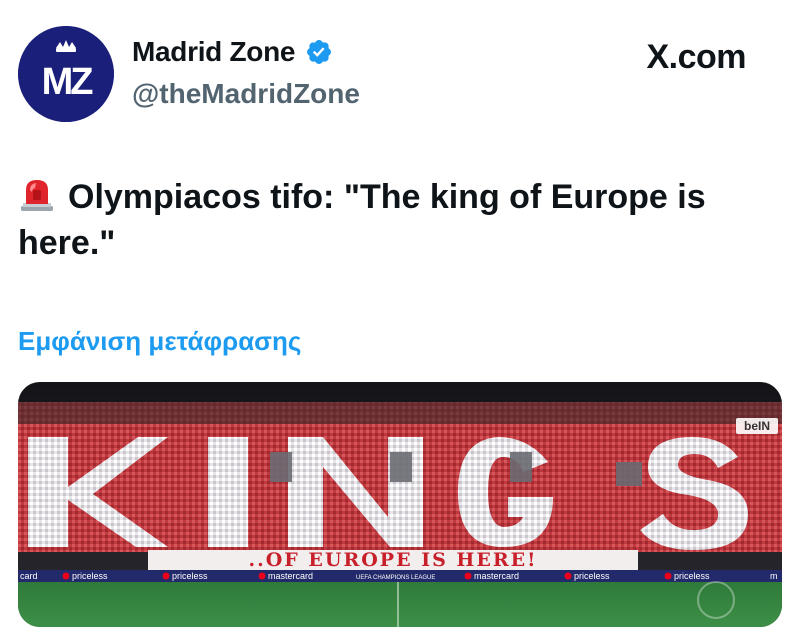  I want to click on ad-board-6: mastercard, so click(496, 576).